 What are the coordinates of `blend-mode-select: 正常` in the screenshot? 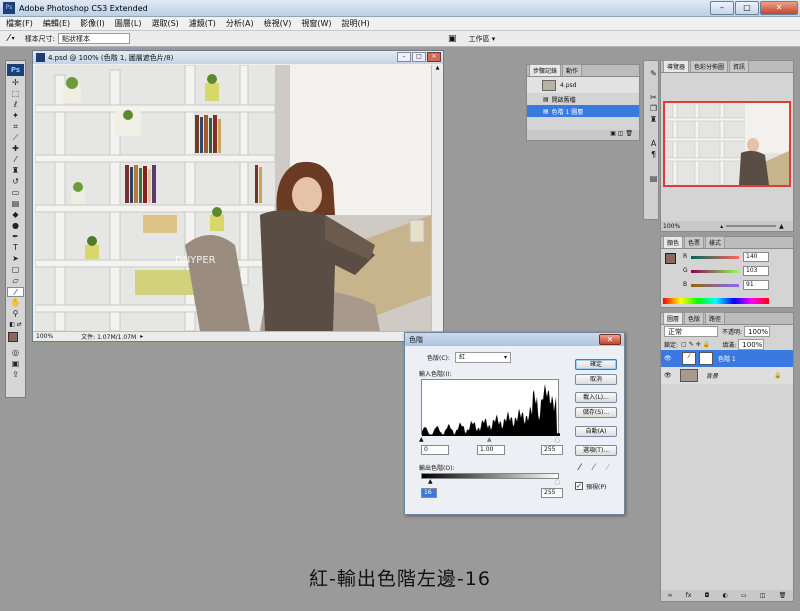 It's located at (691, 331).